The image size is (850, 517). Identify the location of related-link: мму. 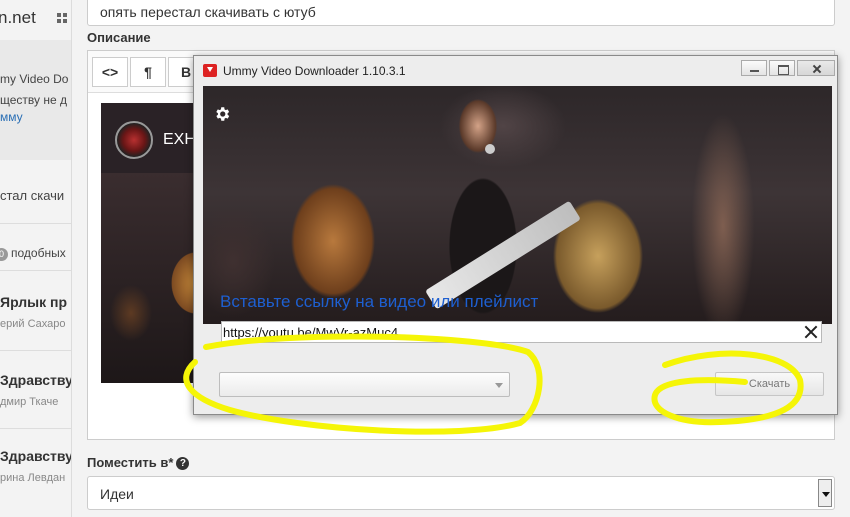
(11, 117).